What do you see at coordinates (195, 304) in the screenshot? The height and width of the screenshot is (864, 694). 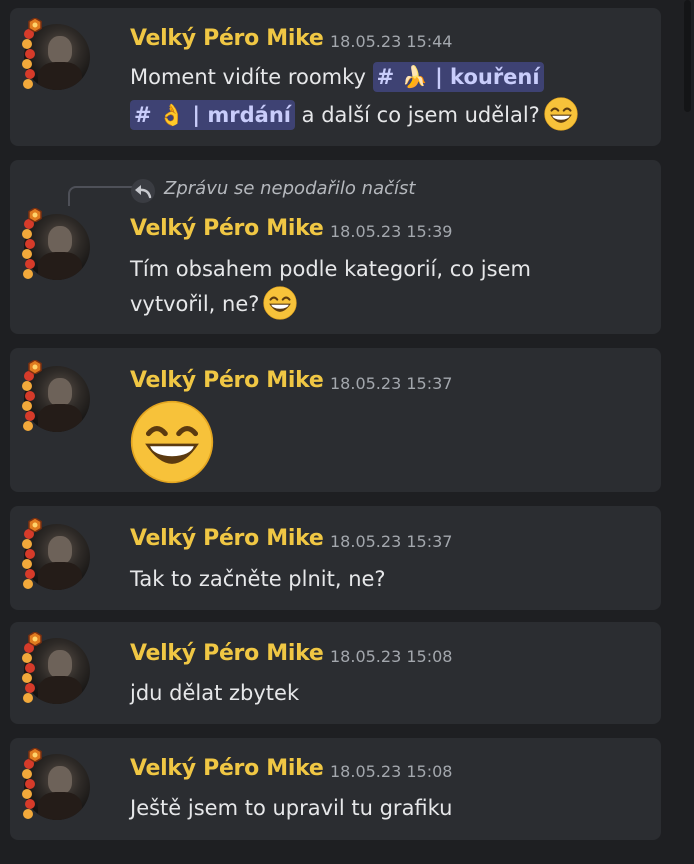 I see `message-text-part: vytvořil, ne?` at bounding box center [195, 304].